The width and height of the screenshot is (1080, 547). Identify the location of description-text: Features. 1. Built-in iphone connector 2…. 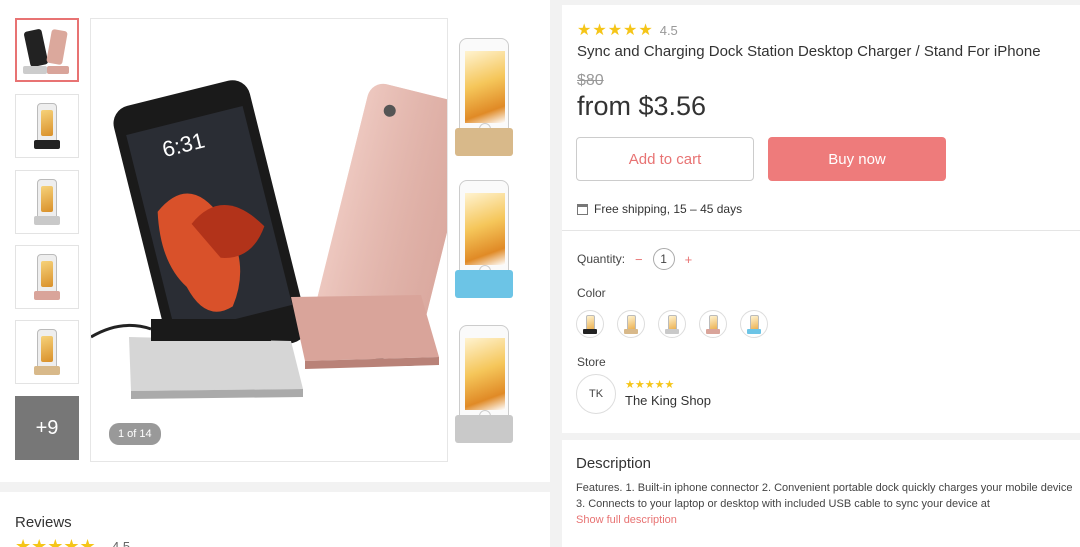
(824, 496).